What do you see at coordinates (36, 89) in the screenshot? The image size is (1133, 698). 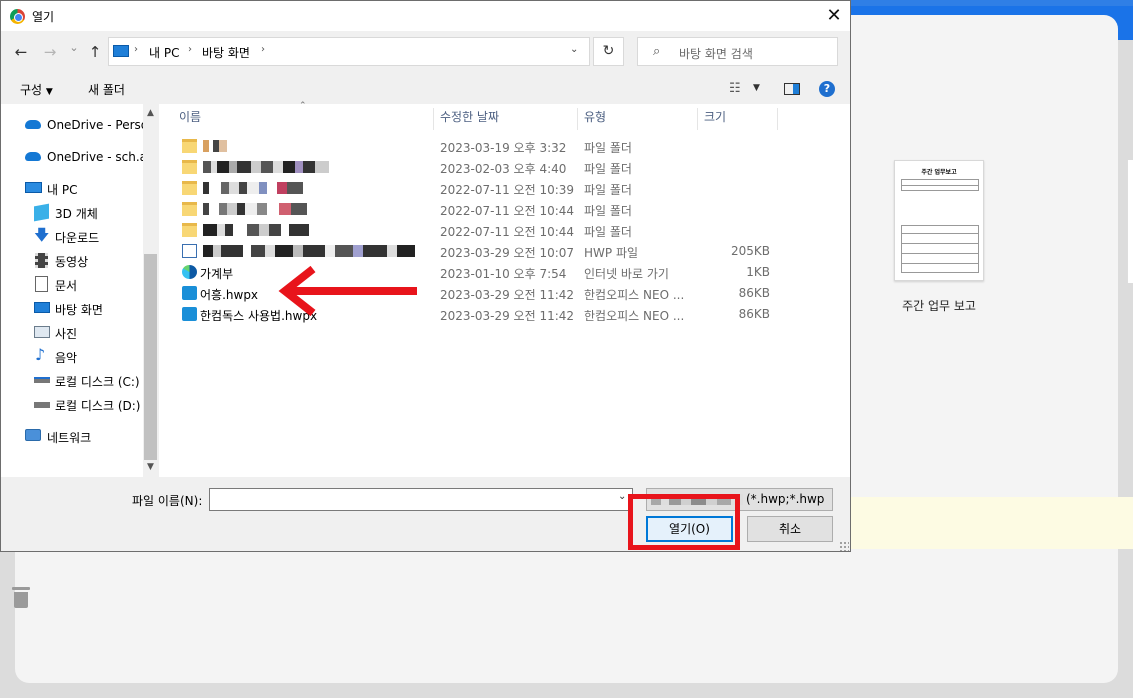 I see `organize-menu: 구성 ▼` at bounding box center [36, 89].